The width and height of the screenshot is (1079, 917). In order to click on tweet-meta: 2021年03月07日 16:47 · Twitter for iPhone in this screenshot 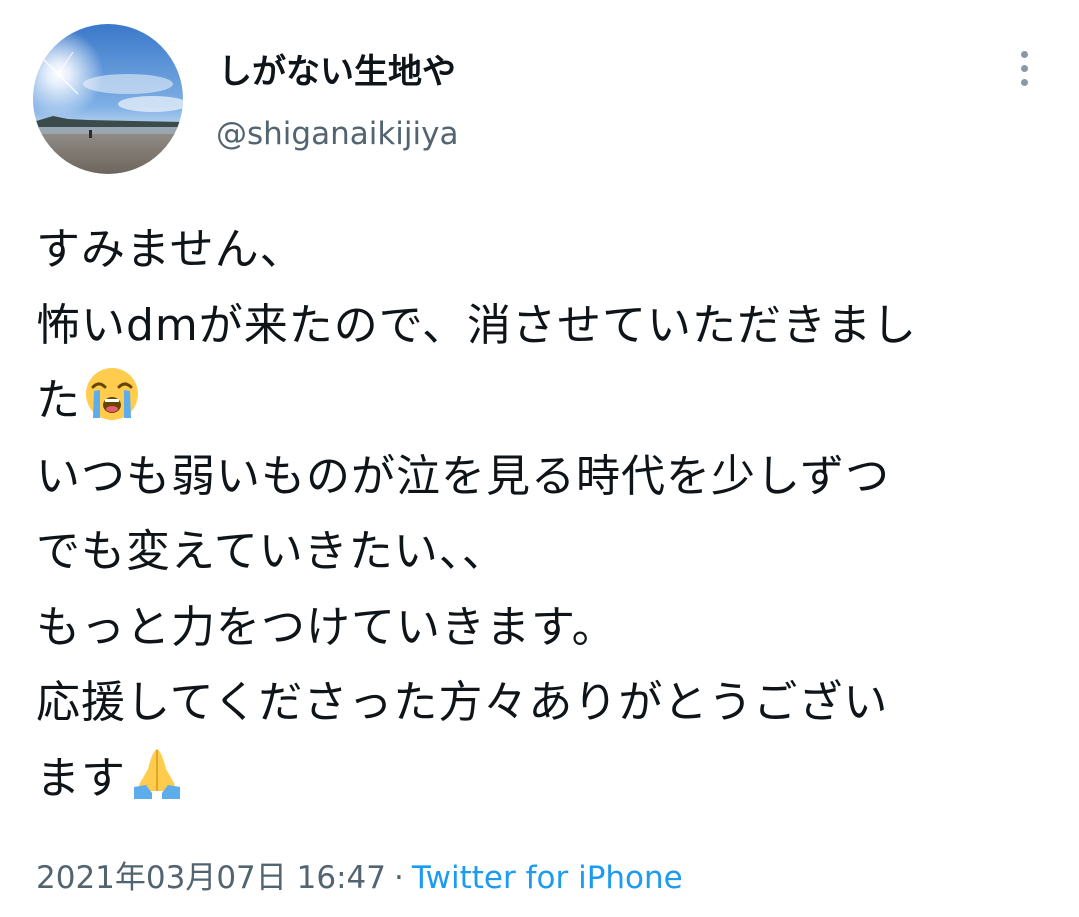, I will do `click(359, 874)`.